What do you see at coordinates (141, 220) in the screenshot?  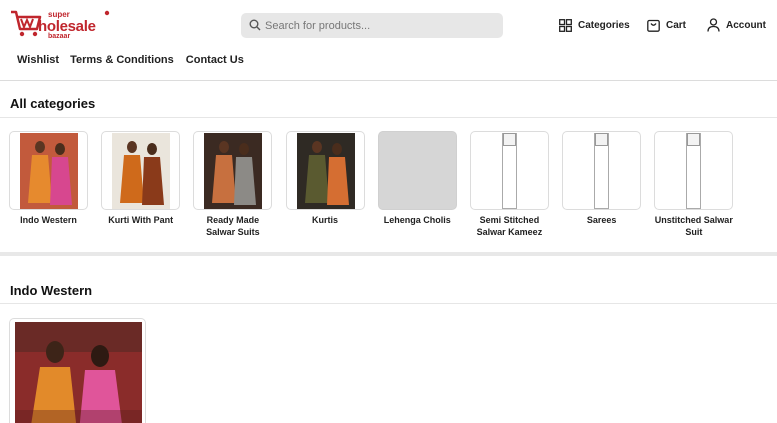 I see `category-label: Kurti With Pant` at bounding box center [141, 220].